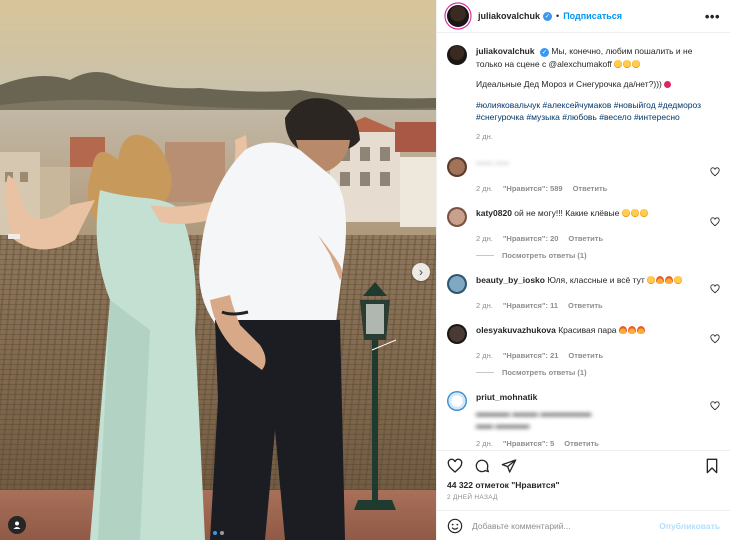 The image size is (730, 540). I want to click on heart-emoji-icon, so click(667, 84).